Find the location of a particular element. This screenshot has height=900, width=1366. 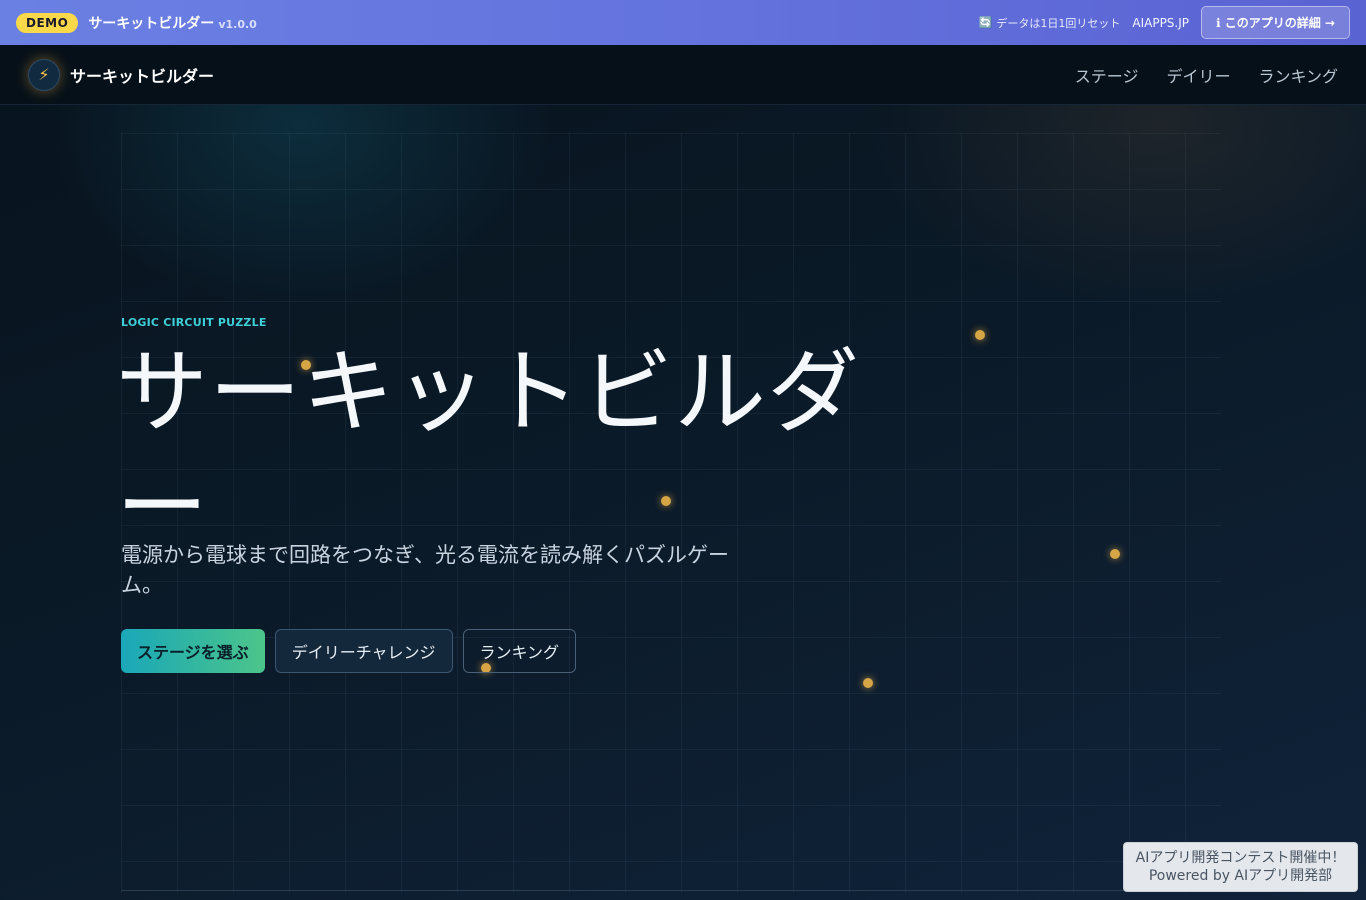

brand: ⚡ サーキットビルダー is located at coordinates (121, 74).